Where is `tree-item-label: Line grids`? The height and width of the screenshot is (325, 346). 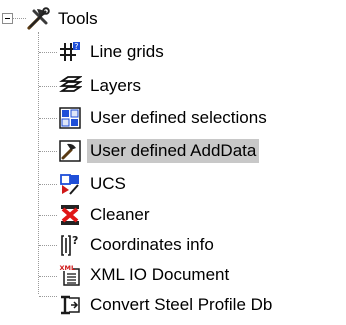 tree-item-label: Line grids is located at coordinates (127, 51).